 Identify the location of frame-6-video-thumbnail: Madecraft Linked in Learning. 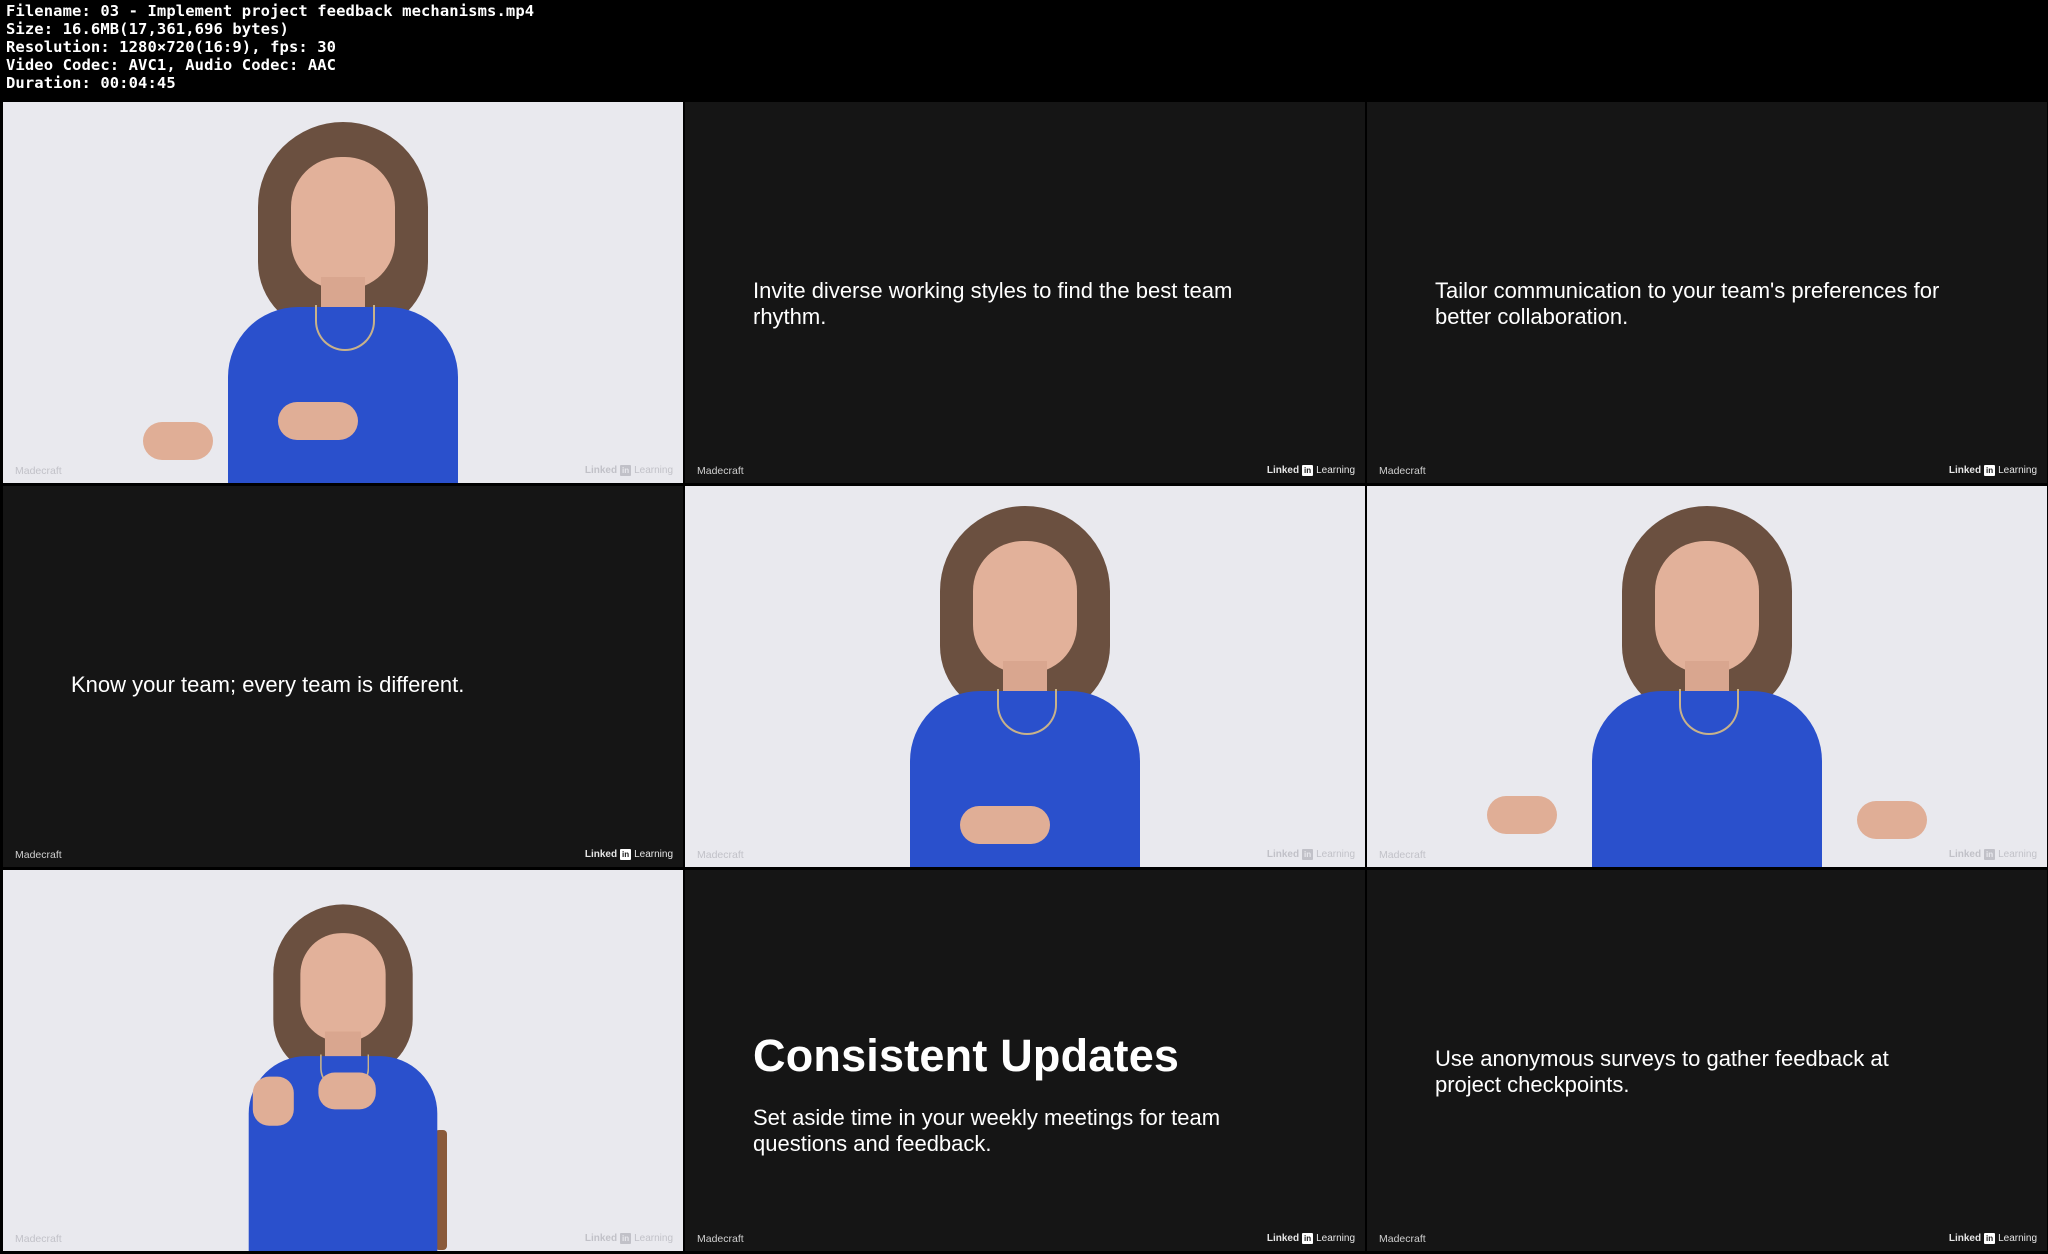
(1707, 676).